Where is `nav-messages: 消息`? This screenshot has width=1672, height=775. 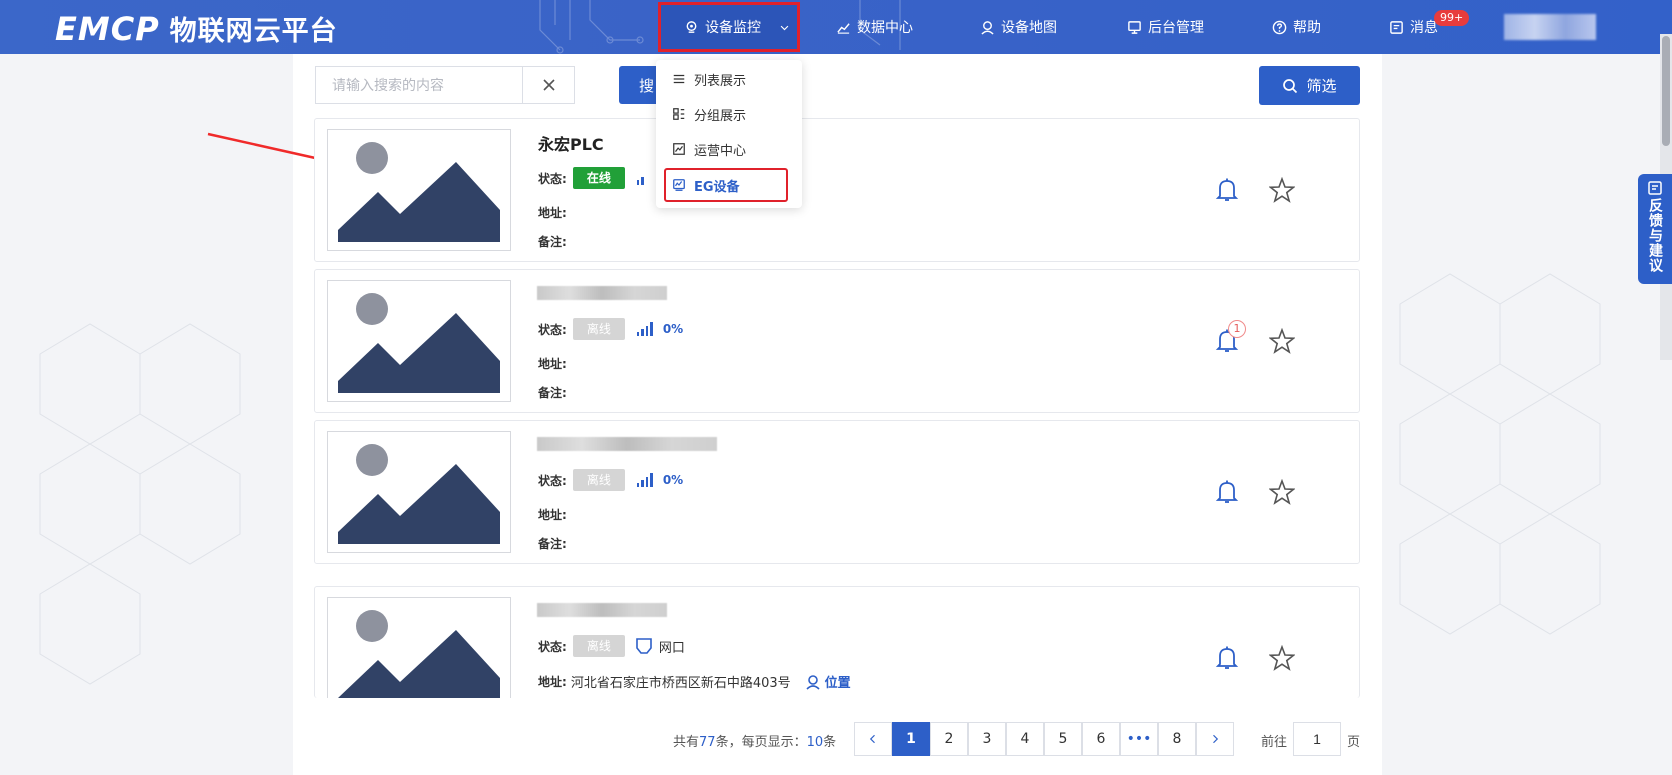
nav-messages: 消息 is located at coordinates (1413, 27).